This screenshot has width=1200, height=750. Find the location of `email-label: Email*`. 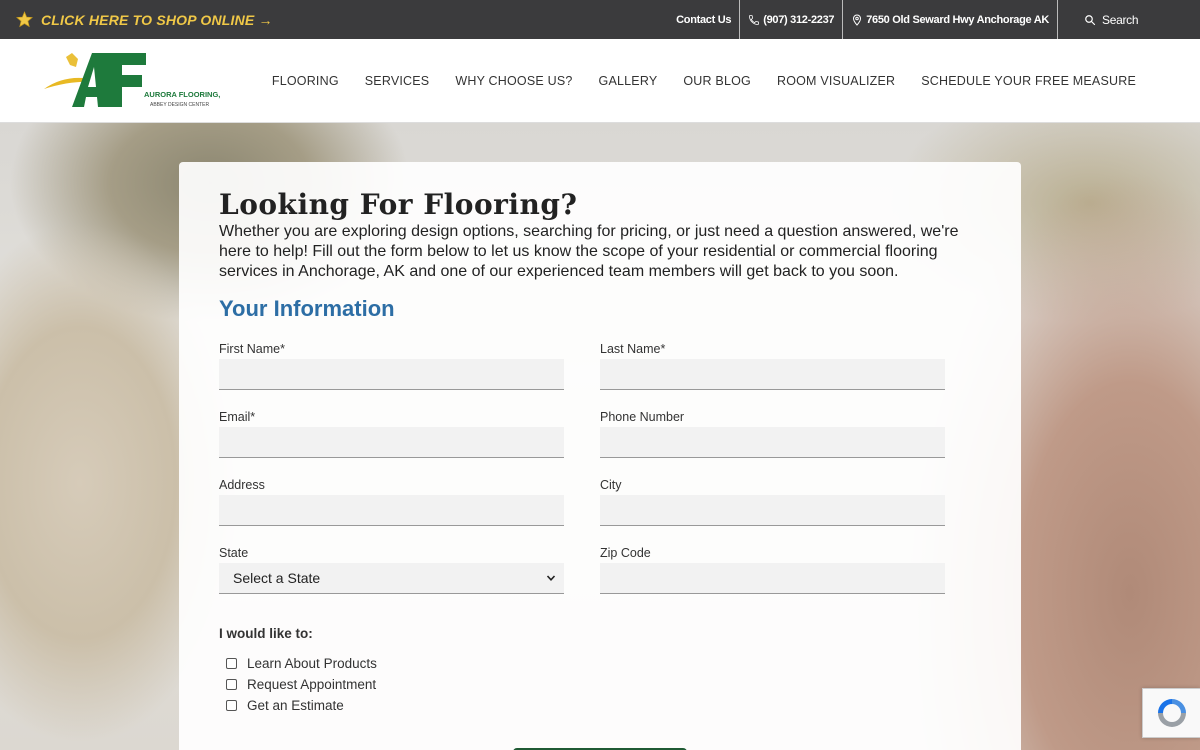

email-label: Email* is located at coordinates (237, 417).